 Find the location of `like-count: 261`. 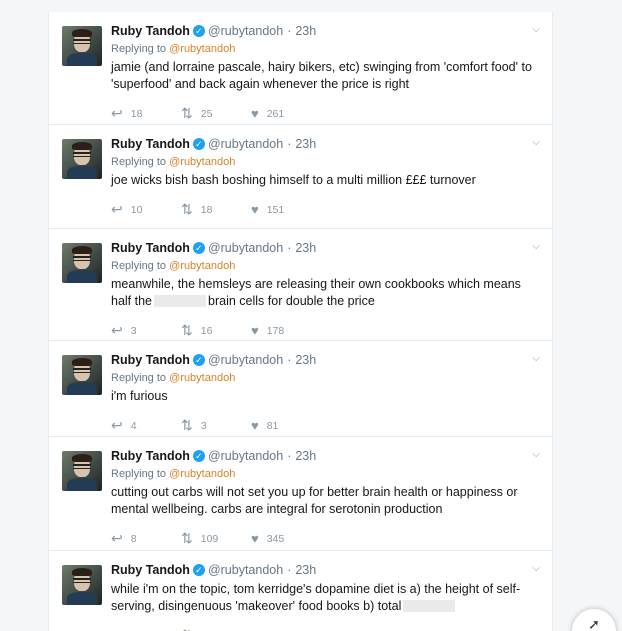

like-count: 261 is located at coordinates (275, 113).